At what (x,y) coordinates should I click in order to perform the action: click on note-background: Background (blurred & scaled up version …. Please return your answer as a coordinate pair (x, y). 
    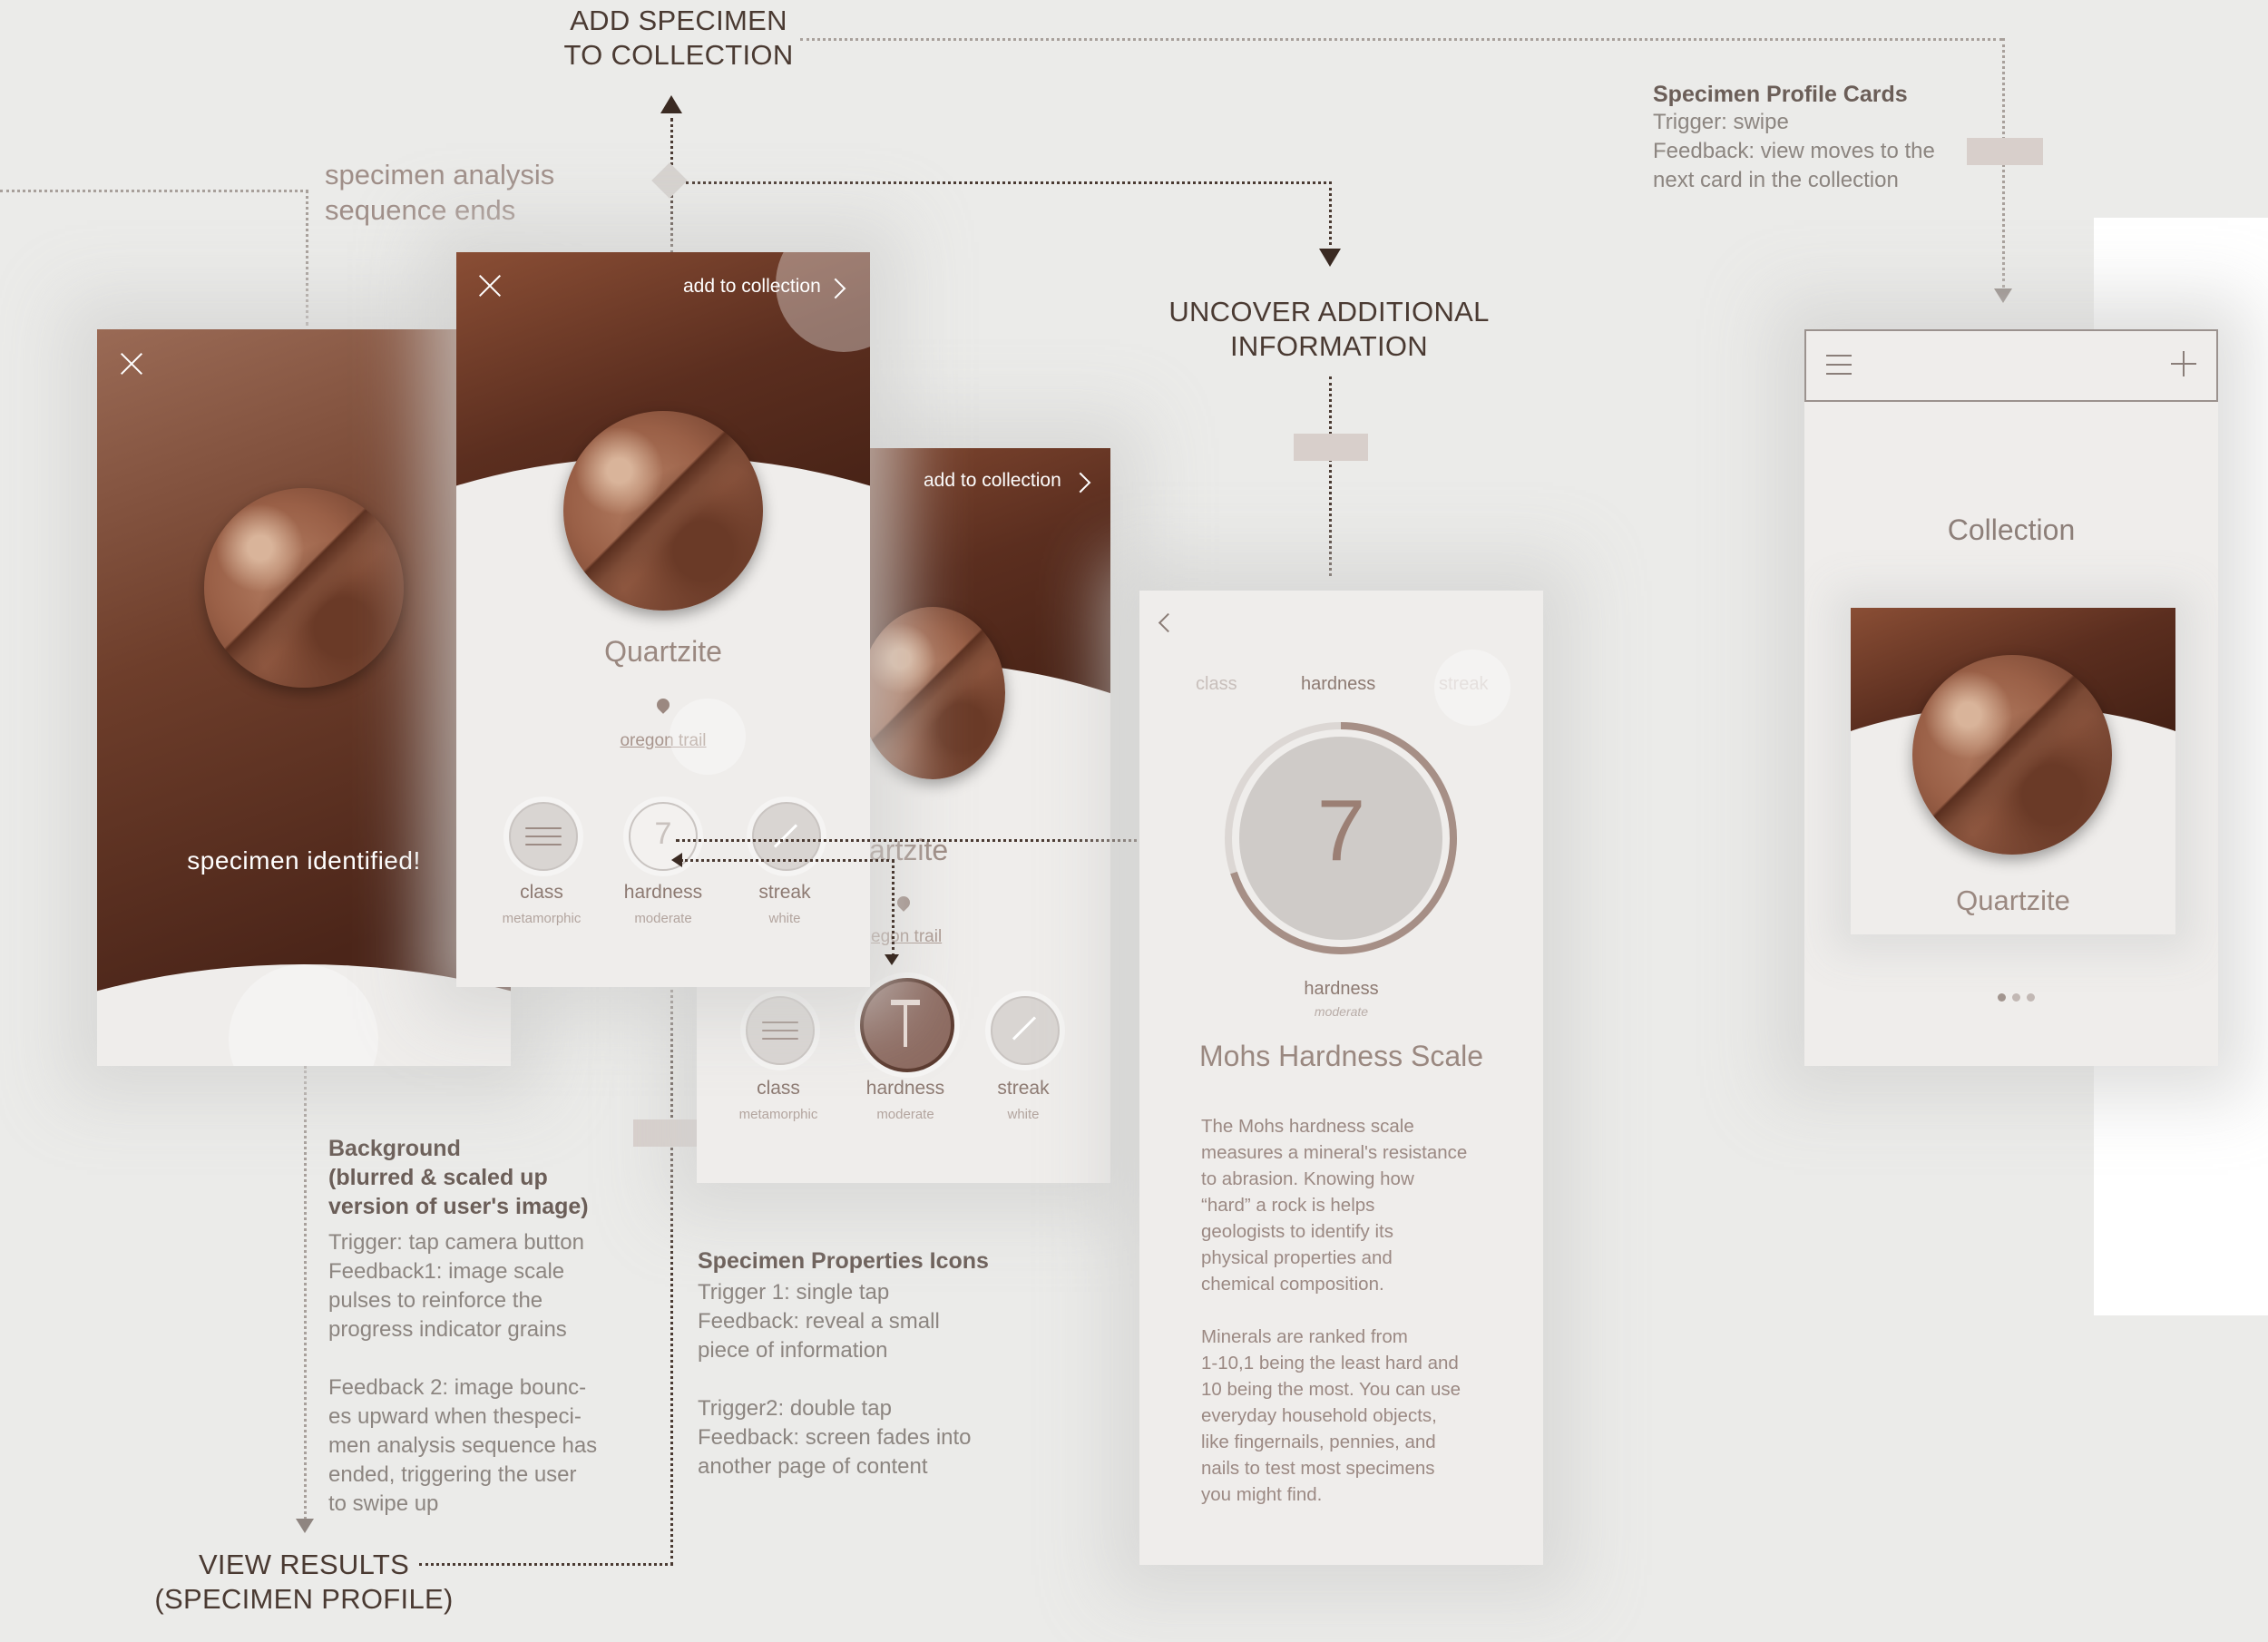
    Looking at the image, I should click on (482, 1327).